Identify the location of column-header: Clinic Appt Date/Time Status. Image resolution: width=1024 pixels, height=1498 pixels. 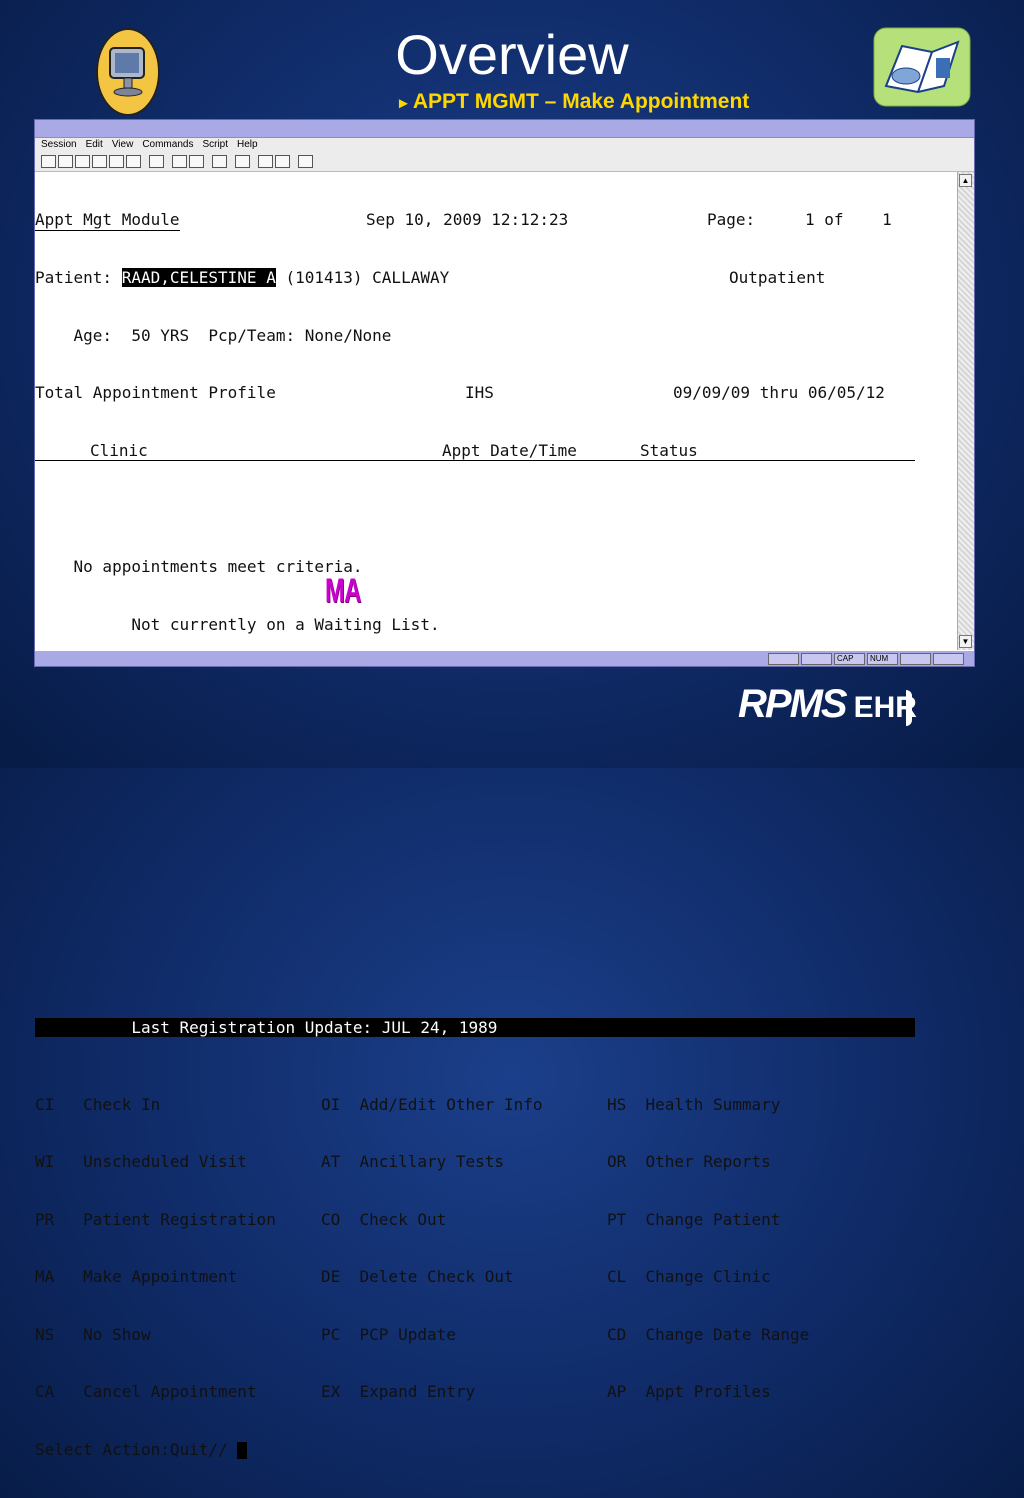
(475, 451).